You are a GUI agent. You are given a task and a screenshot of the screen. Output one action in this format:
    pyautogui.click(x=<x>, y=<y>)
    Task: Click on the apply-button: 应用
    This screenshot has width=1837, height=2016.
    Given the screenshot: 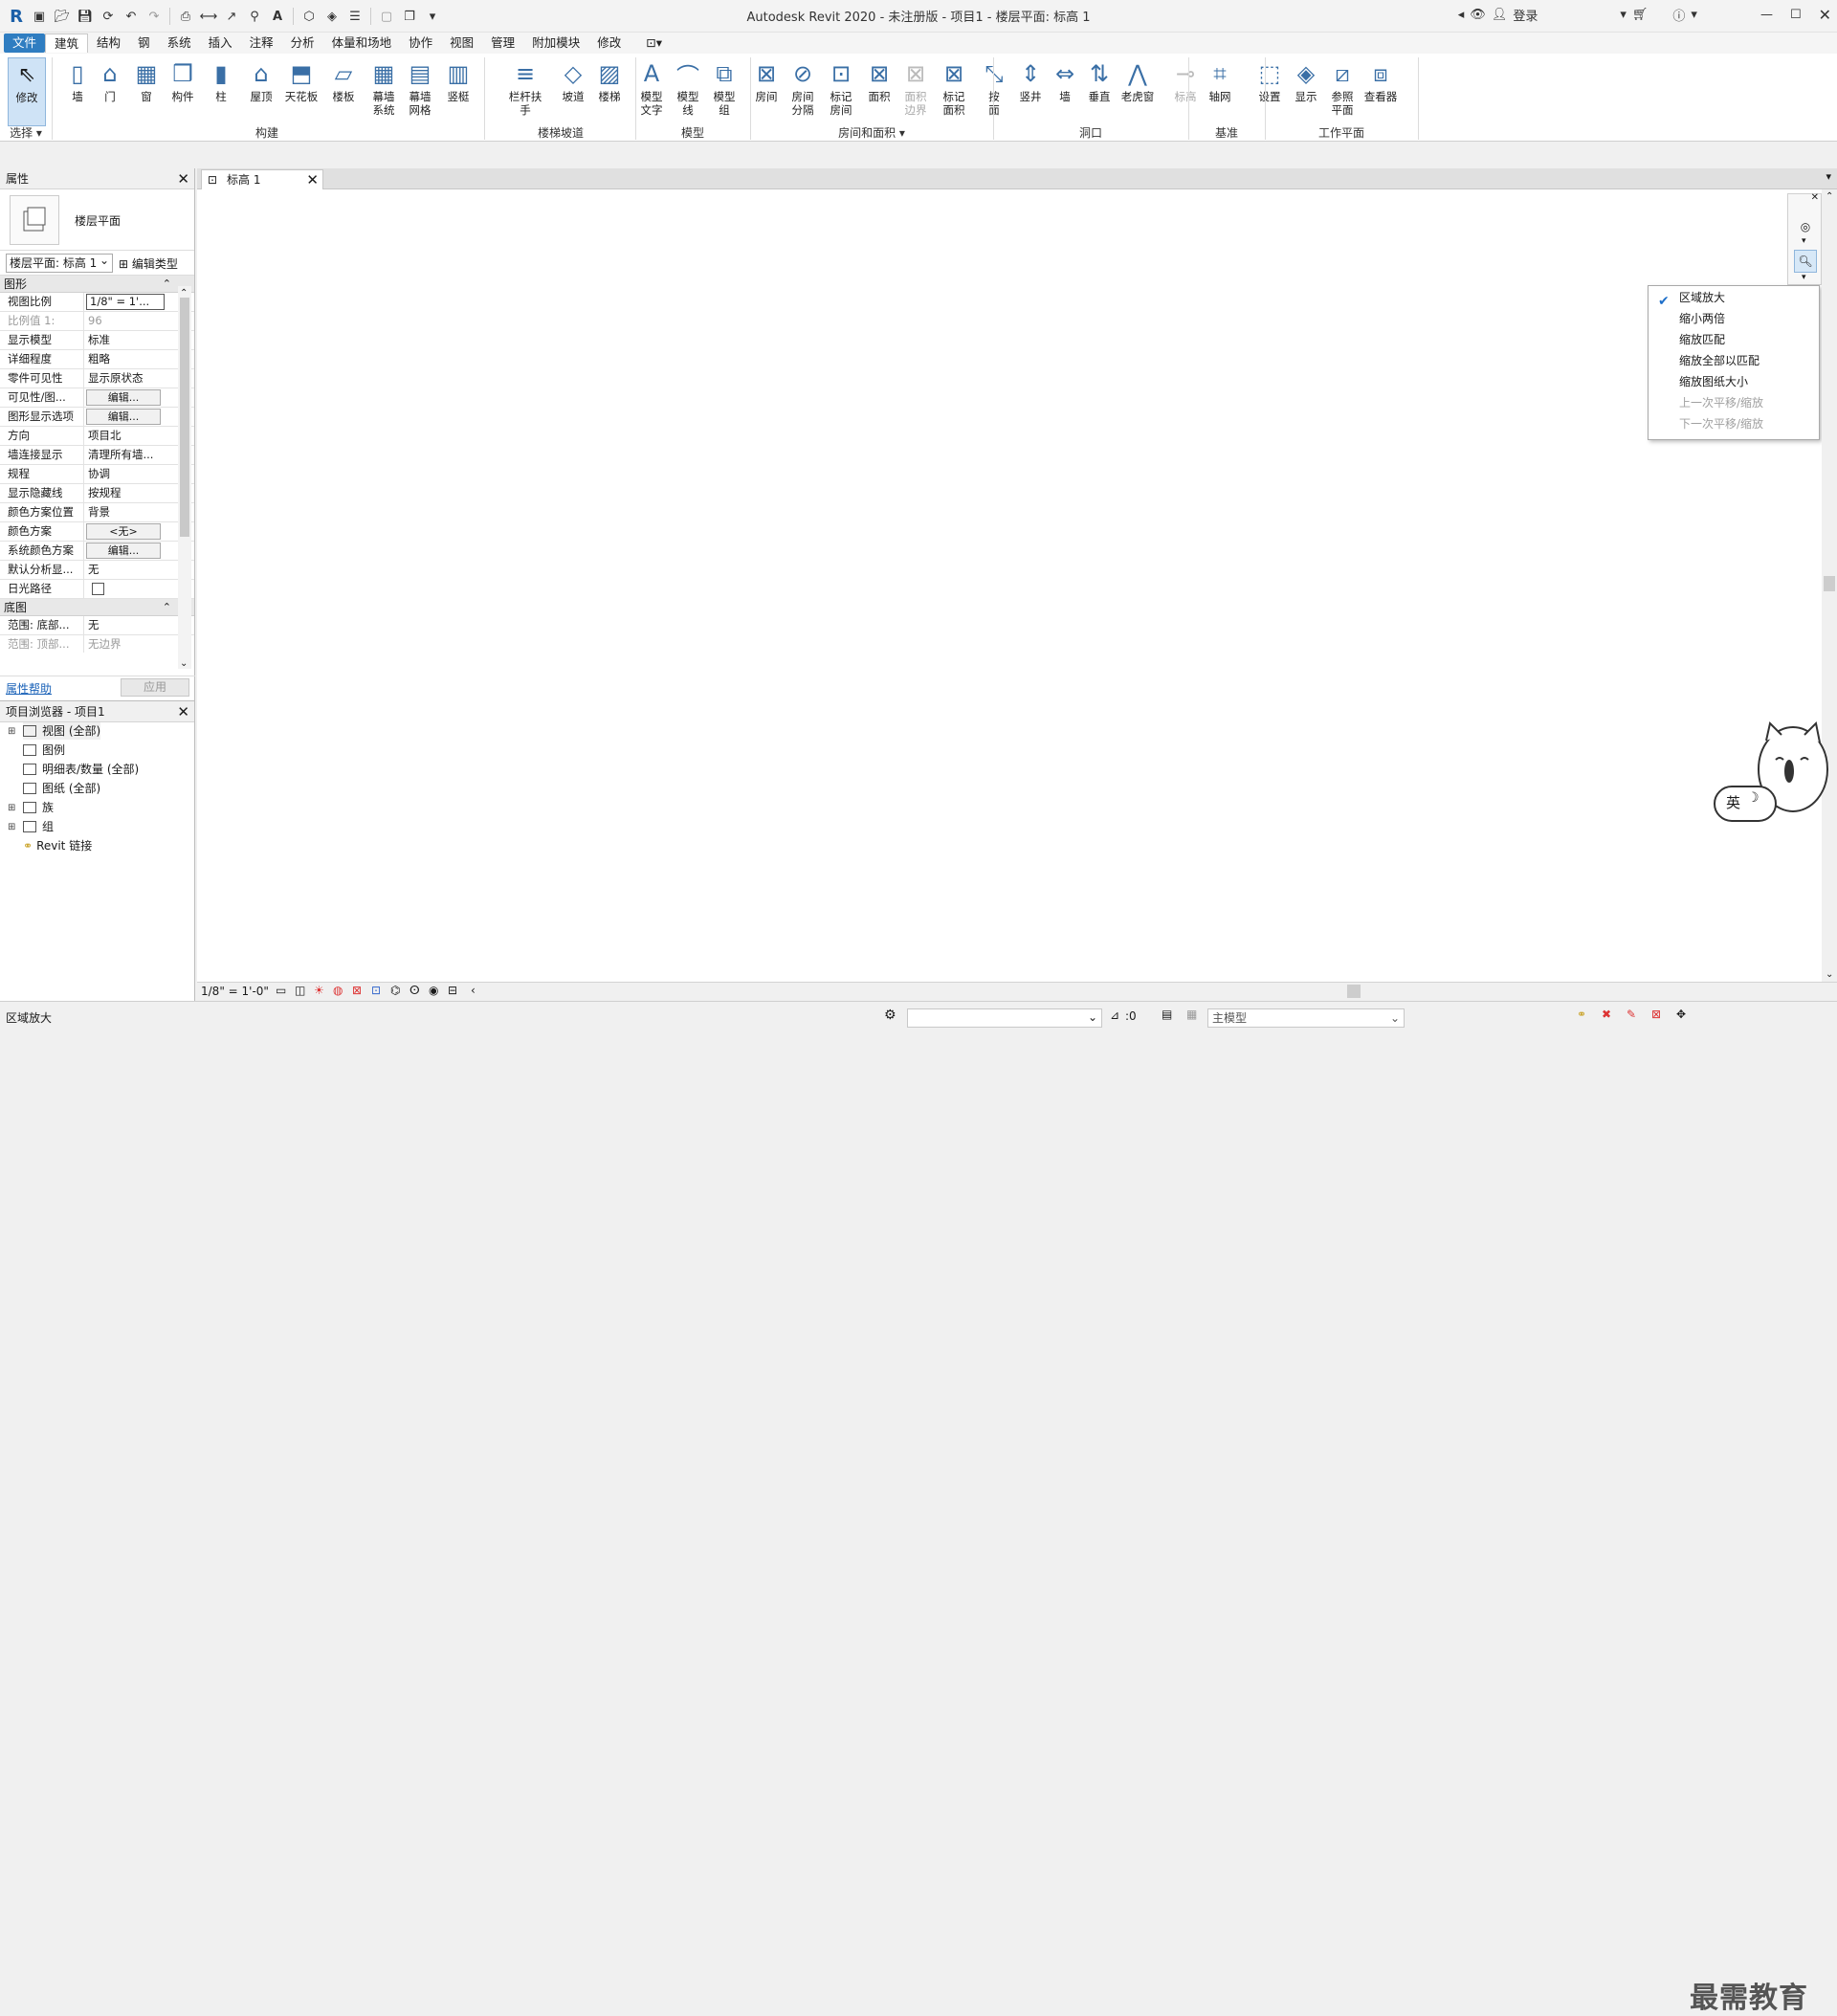 What is the action you would take?
    pyautogui.click(x=155, y=687)
    